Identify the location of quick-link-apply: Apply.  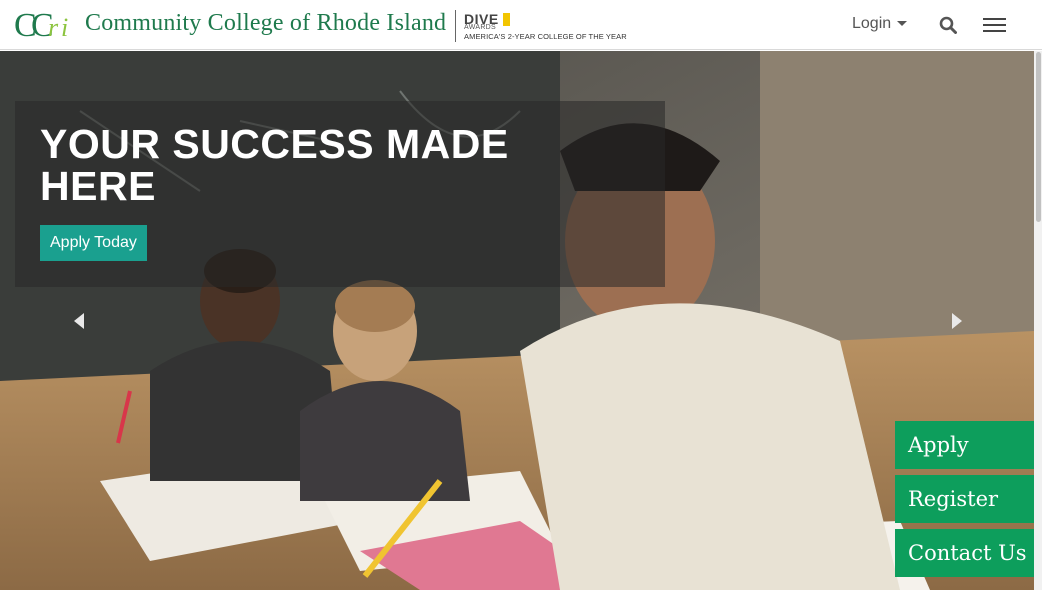
(964, 445).